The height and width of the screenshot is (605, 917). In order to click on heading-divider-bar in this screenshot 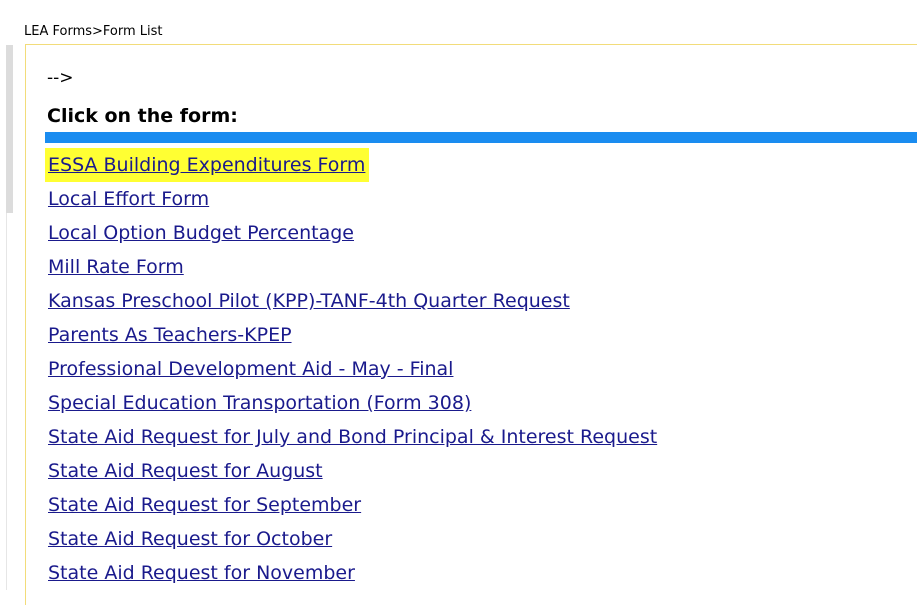, I will do `click(481, 137)`.